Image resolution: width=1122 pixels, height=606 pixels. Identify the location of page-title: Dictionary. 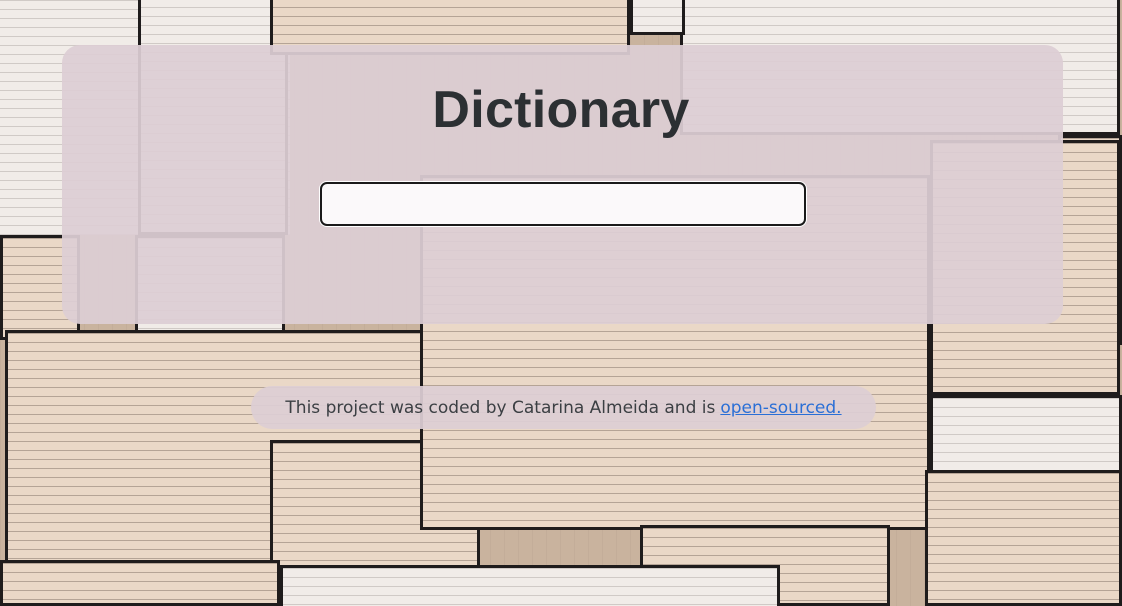
(561, 110).